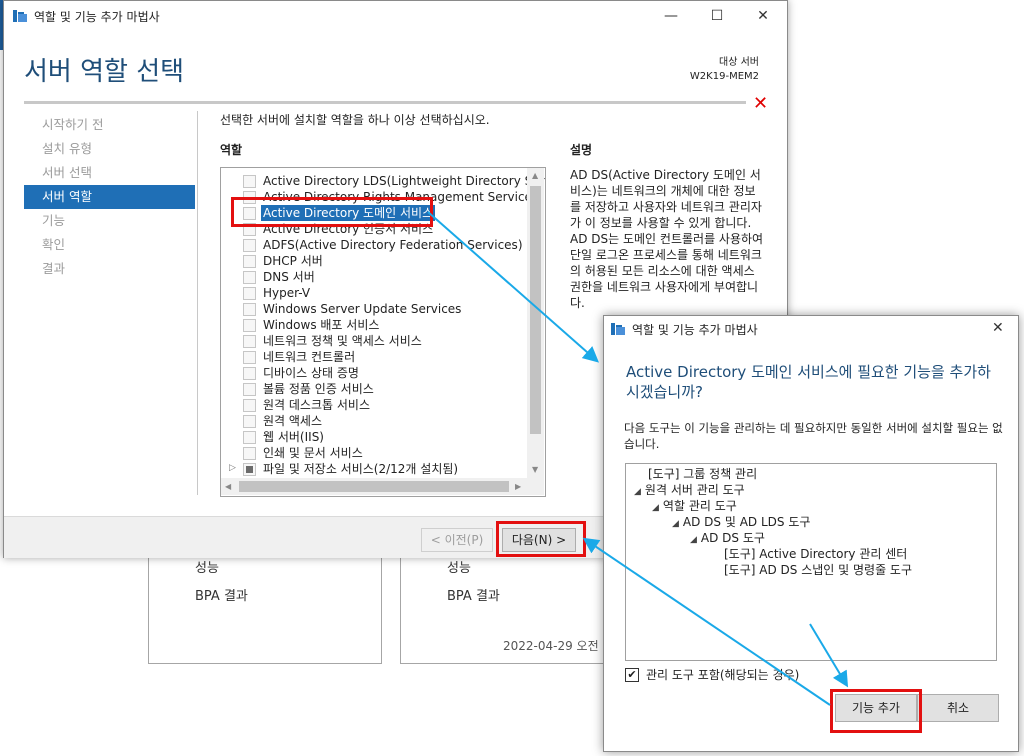 The width and height of the screenshot is (1024, 756). I want to click on arrow-to-add-features, so click(829, 655).